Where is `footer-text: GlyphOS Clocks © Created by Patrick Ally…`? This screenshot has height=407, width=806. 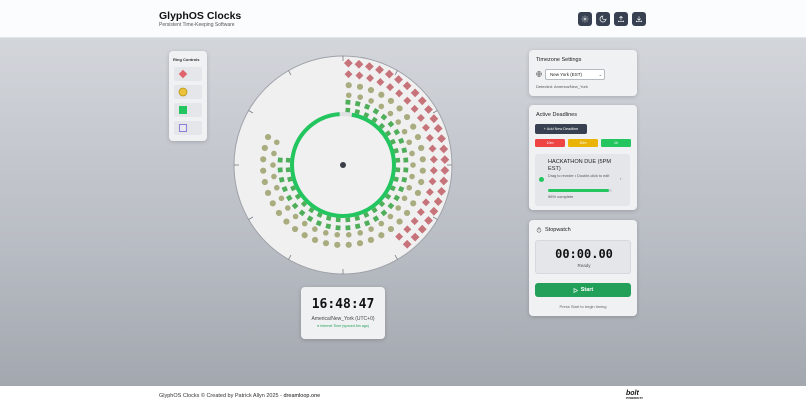 footer-text: GlyphOS Clocks © Created by Patrick Ally… is located at coordinates (239, 396).